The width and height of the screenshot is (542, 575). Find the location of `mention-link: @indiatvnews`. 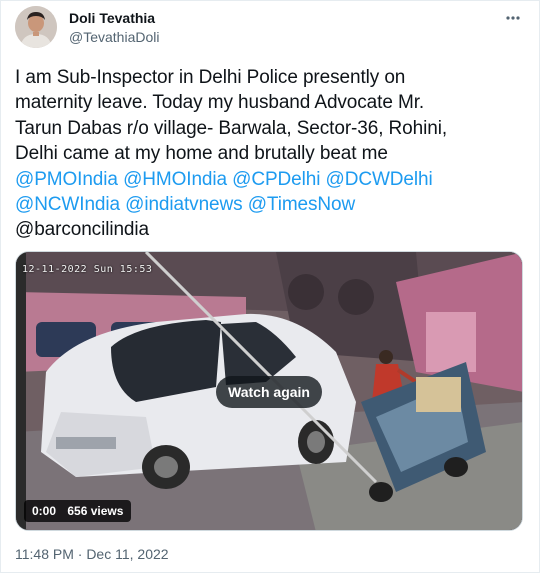

mention-link: @indiatvnews is located at coordinates (183, 204).